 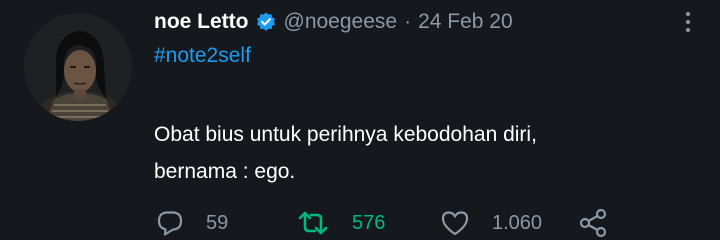 I want to click on like-button: 1.060, so click(x=491, y=223).